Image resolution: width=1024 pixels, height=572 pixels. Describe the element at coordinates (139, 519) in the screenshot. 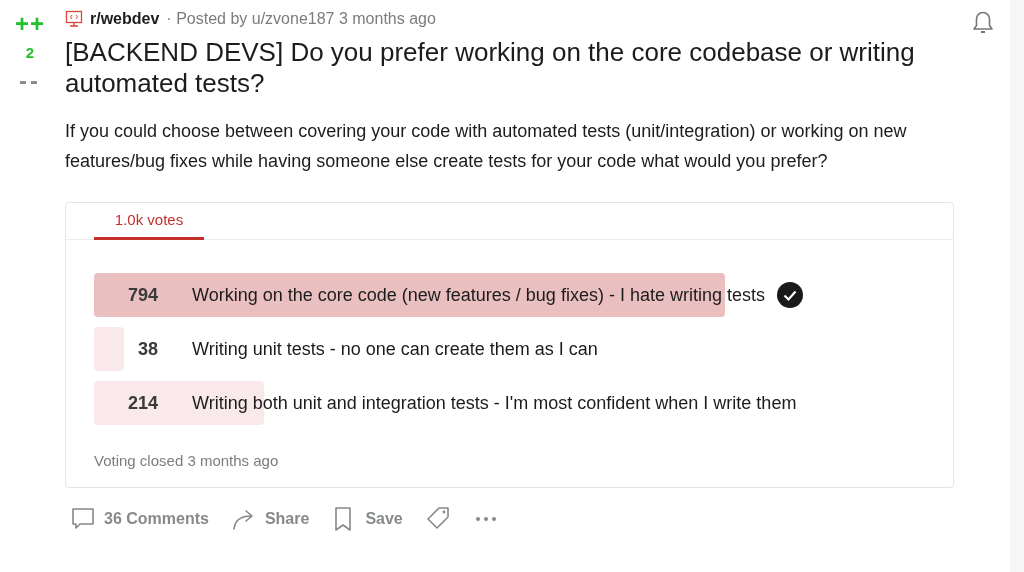

I see `comments-button: 36 Comments` at that location.